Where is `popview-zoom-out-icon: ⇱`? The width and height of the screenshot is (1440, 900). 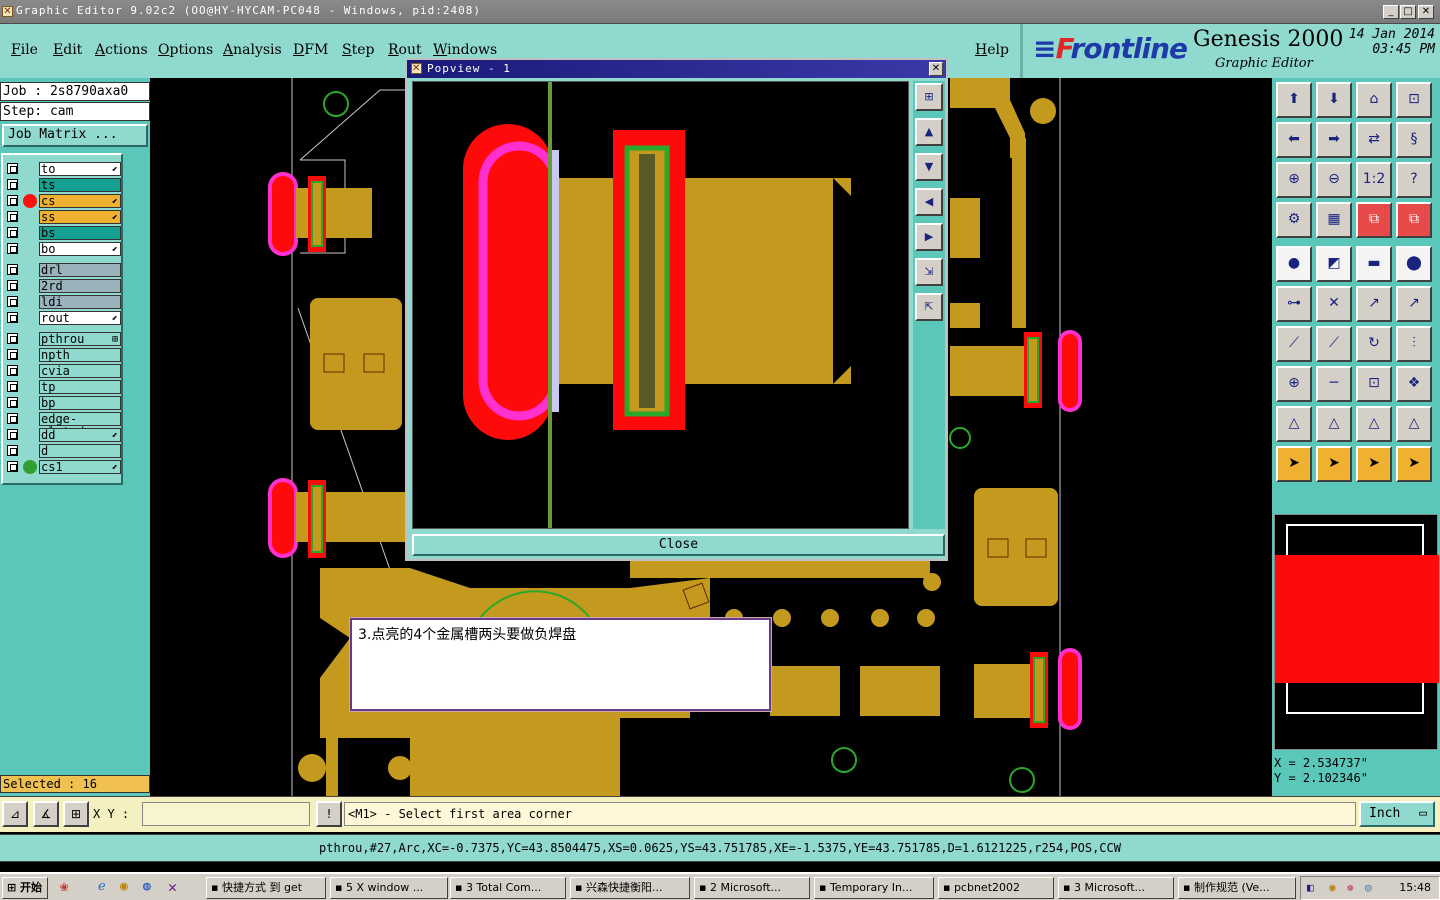 popview-zoom-out-icon: ⇱ is located at coordinates (929, 307).